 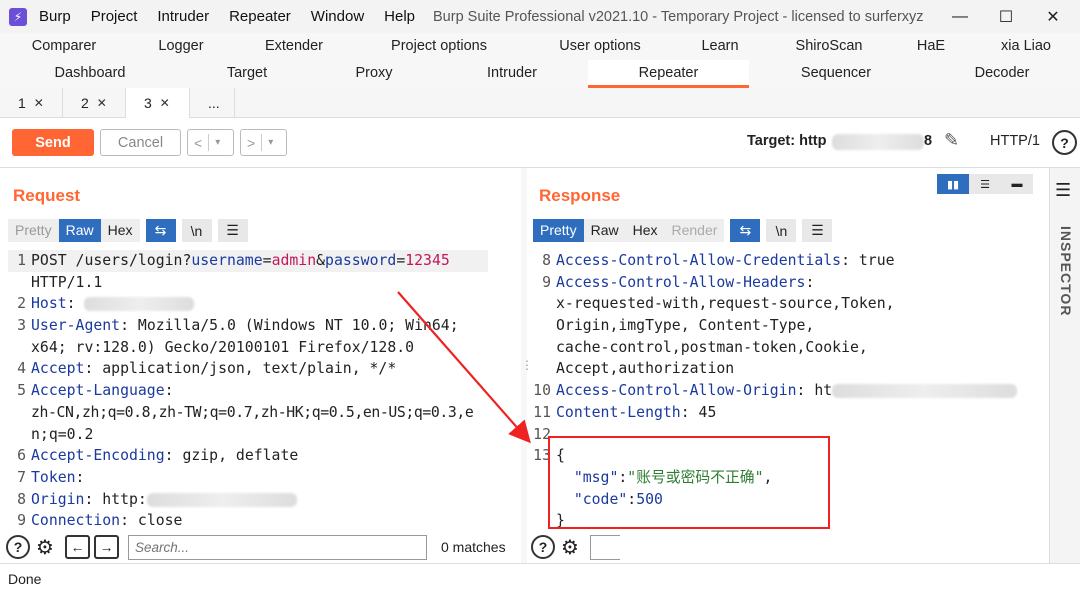 What do you see at coordinates (689, 482) in the screenshot?
I see `annotation-highlight-box` at bounding box center [689, 482].